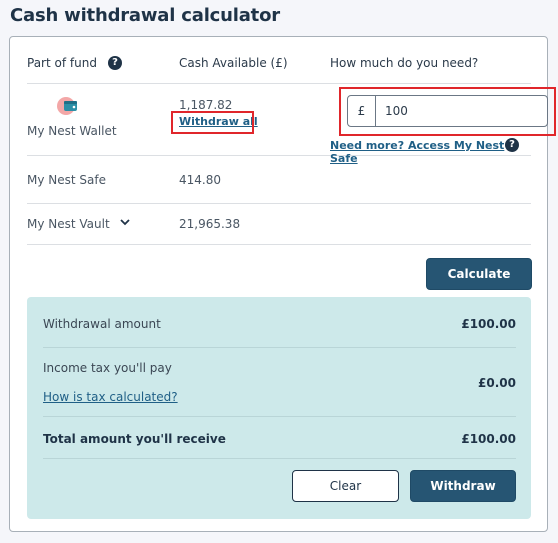 The image size is (558, 543). Describe the element at coordinates (279, 438) in the screenshot. I see `summary-row-total: Total amount you'll receive £100.00` at that location.